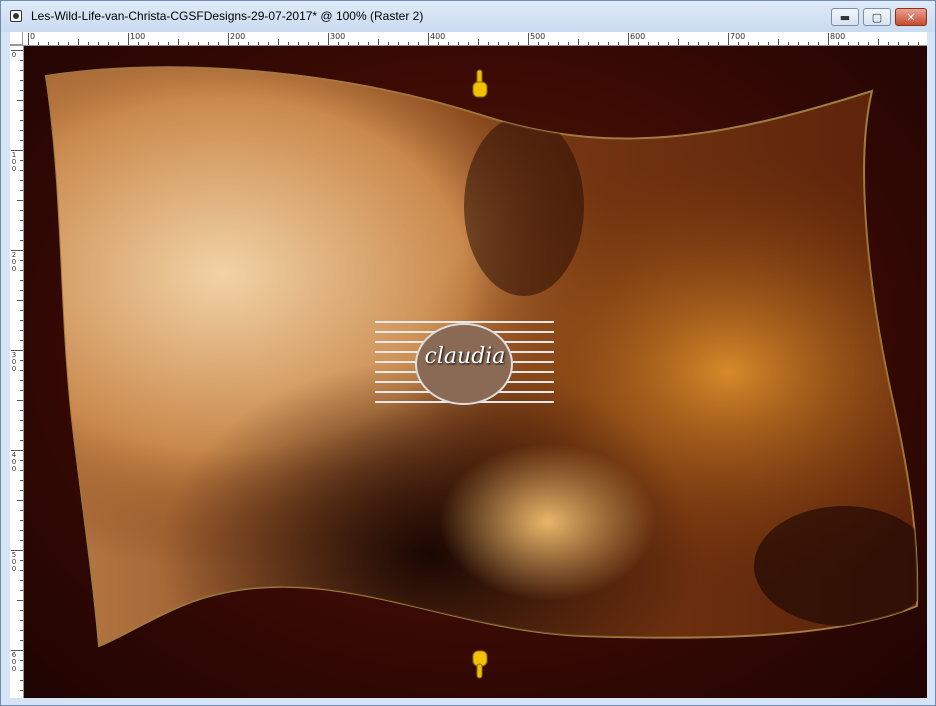 This screenshot has height=706, width=936. I want to click on ruler-label: 2 0 0, so click(14, 262).